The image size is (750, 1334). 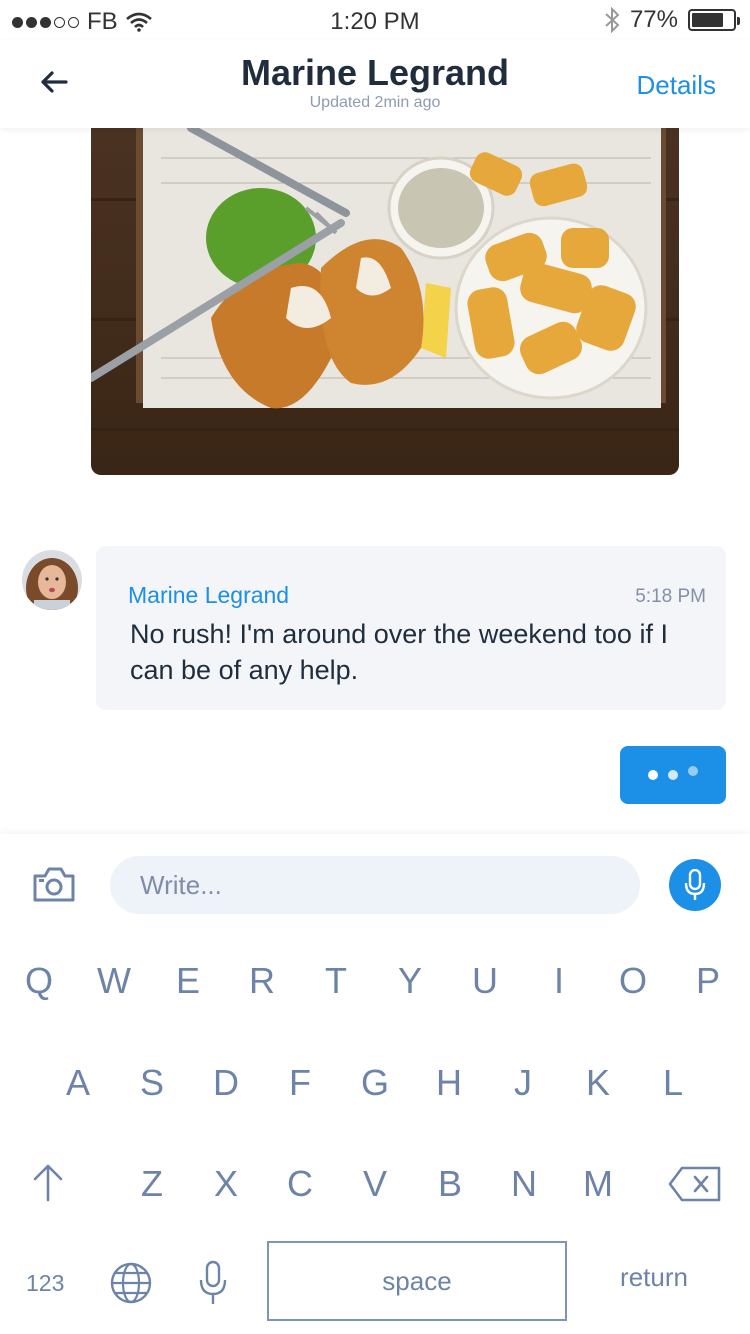 What do you see at coordinates (654, 1277) in the screenshot?
I see `return-key: return` at bounding box center [654, 1277].